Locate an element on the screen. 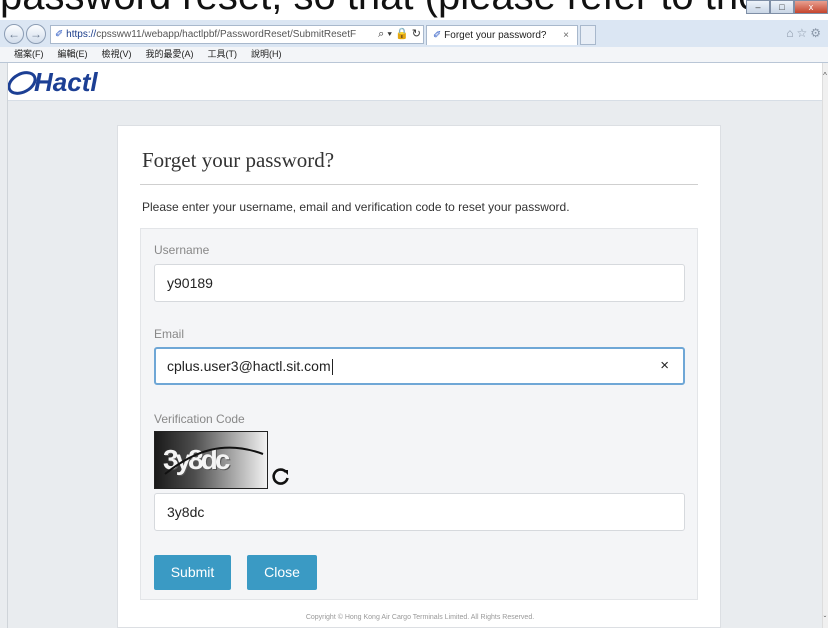 Image resolution: width=828 pixels, height=628 pixels. menu-bar: 檔案(F) 編輯(E) 檢視(V) 我的最愛(A) 工具(T) 說明(H) is located at coordinates (414, 54).